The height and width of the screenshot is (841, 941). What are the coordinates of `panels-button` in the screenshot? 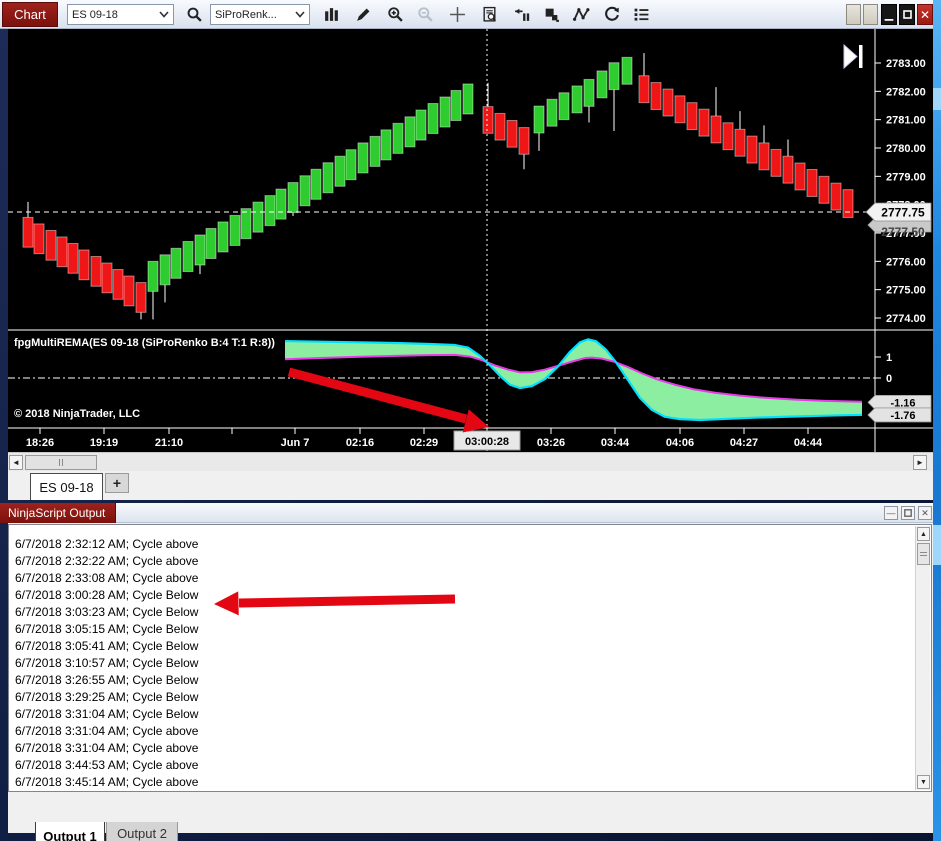 It's located at (551, 14).